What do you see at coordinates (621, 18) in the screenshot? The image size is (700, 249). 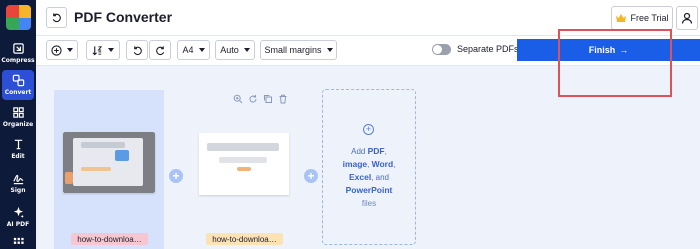 I see `crown-icon` at bounding box center [621, 18].